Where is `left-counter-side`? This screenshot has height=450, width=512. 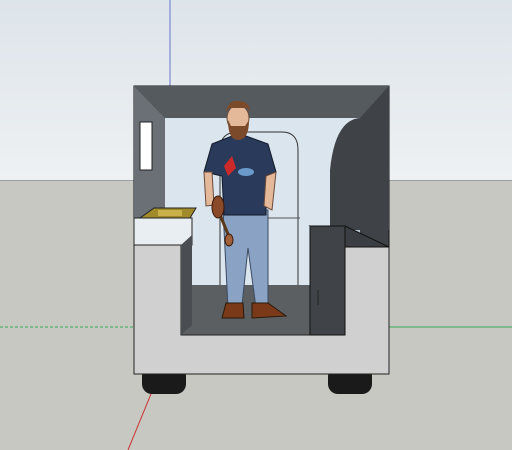 left-counter-side is located at coordinates (186, 285).